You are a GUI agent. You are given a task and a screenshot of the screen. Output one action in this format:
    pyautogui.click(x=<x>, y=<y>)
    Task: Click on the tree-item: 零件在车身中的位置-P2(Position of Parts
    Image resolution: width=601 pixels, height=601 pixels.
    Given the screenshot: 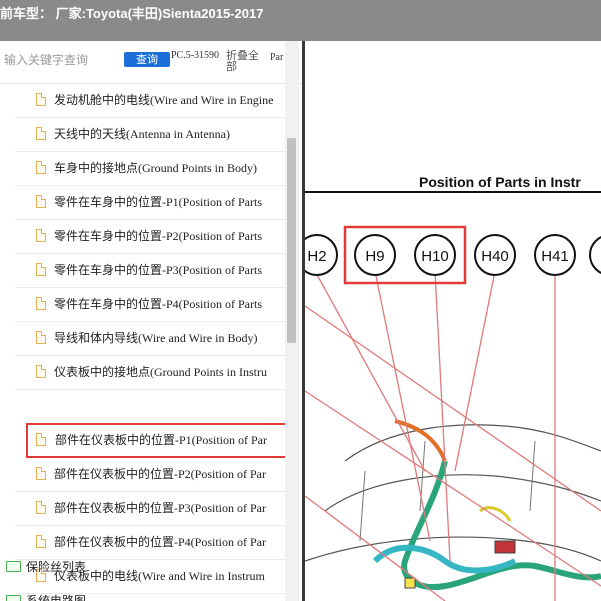 What is the action you would take?
    pyautogui.click(x=150, y=236)
    